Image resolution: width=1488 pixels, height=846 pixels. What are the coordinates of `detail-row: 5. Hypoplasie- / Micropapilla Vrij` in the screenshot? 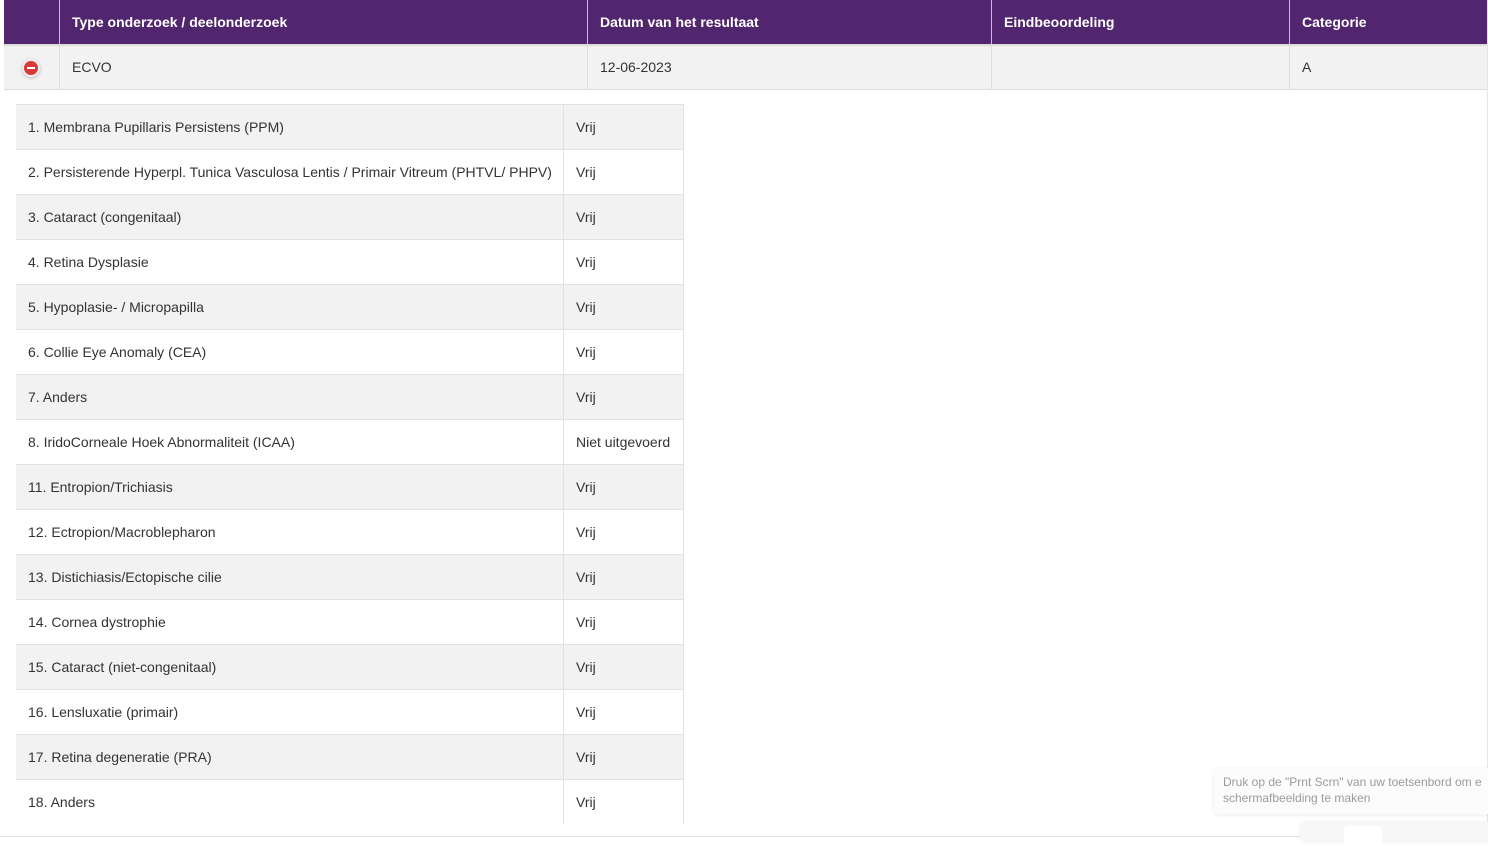 It's located at (350, 306).